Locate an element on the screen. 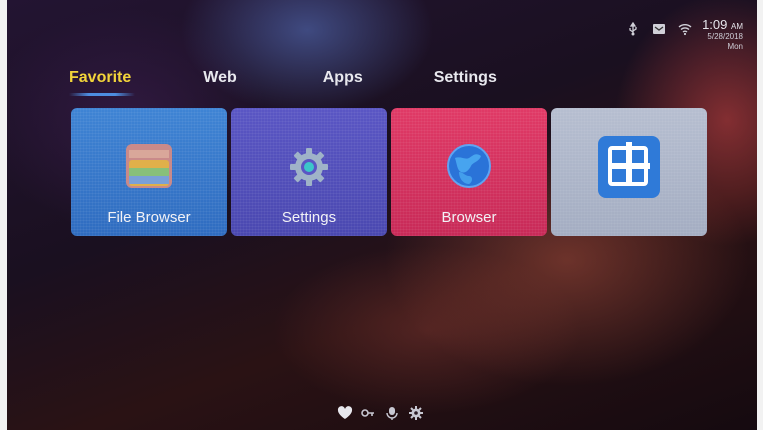 This screenshot has width=763, height=430. top-tabs: Favorite Web Apps Settings is located at coordinates (283, 82).